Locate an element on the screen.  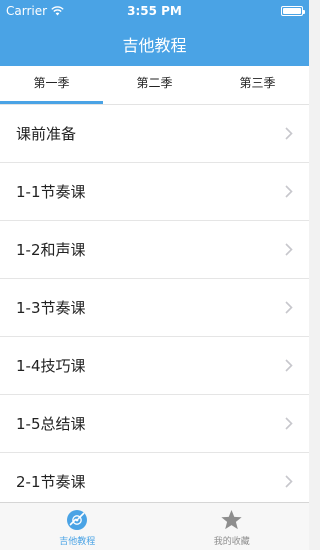
status-time: 3:55 PM is located at coordinates (154, 11).